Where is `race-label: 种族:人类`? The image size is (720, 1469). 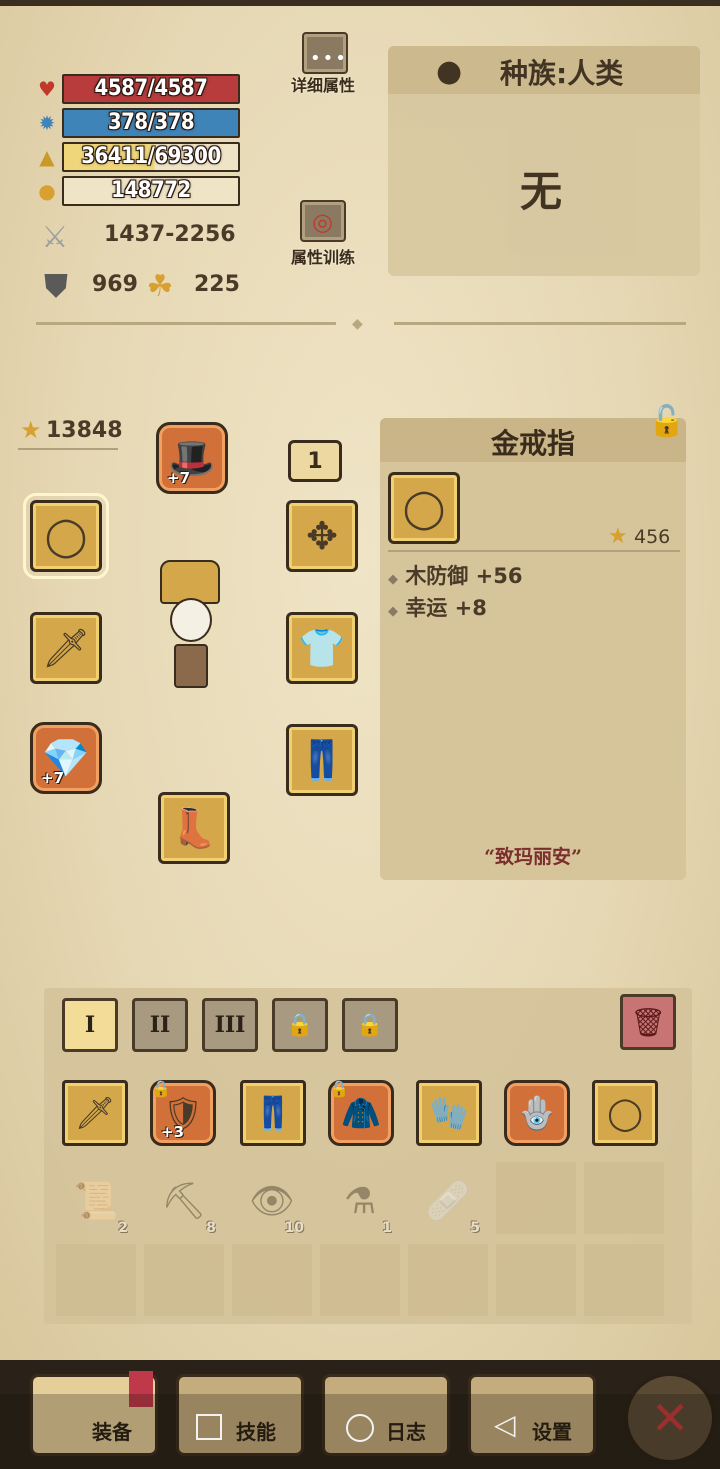
race-label: 种族:人类 is located at coordinates (562, 73).